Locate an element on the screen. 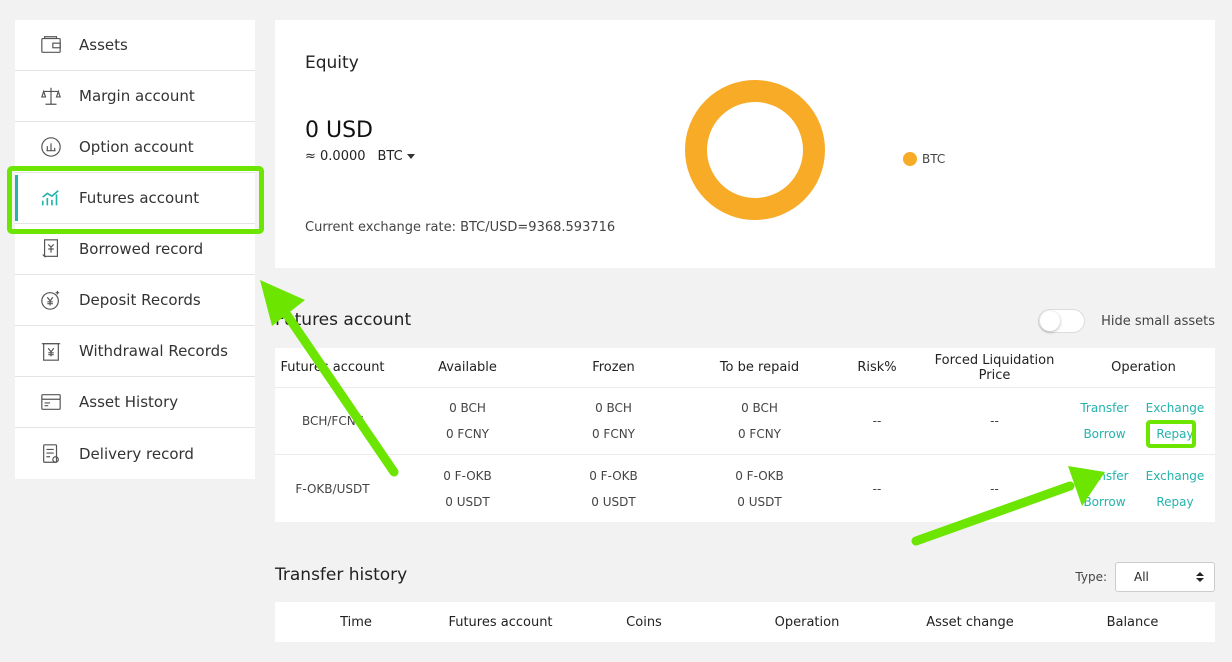 Image resolution: width=1232 pixels, height=662 pixels. yen-coin-icon is located at coordinates (51, 300).